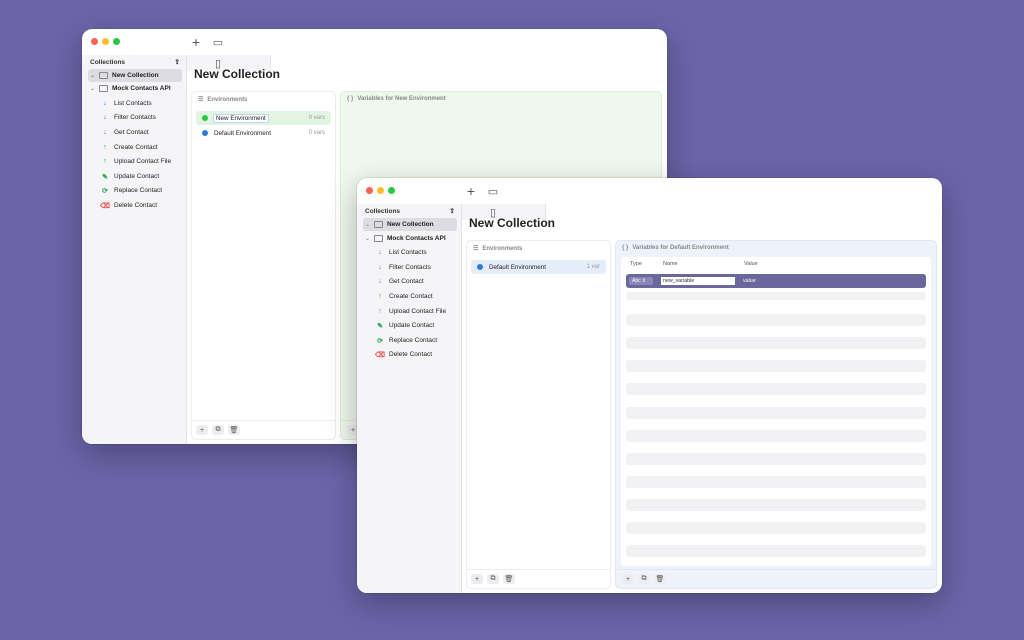 The width and height of the screenshot is (1024, 640). Describe the element at coordinates (644, 579) in the screenshot. I see `duplicate-variable-button: ⧉` at that location.